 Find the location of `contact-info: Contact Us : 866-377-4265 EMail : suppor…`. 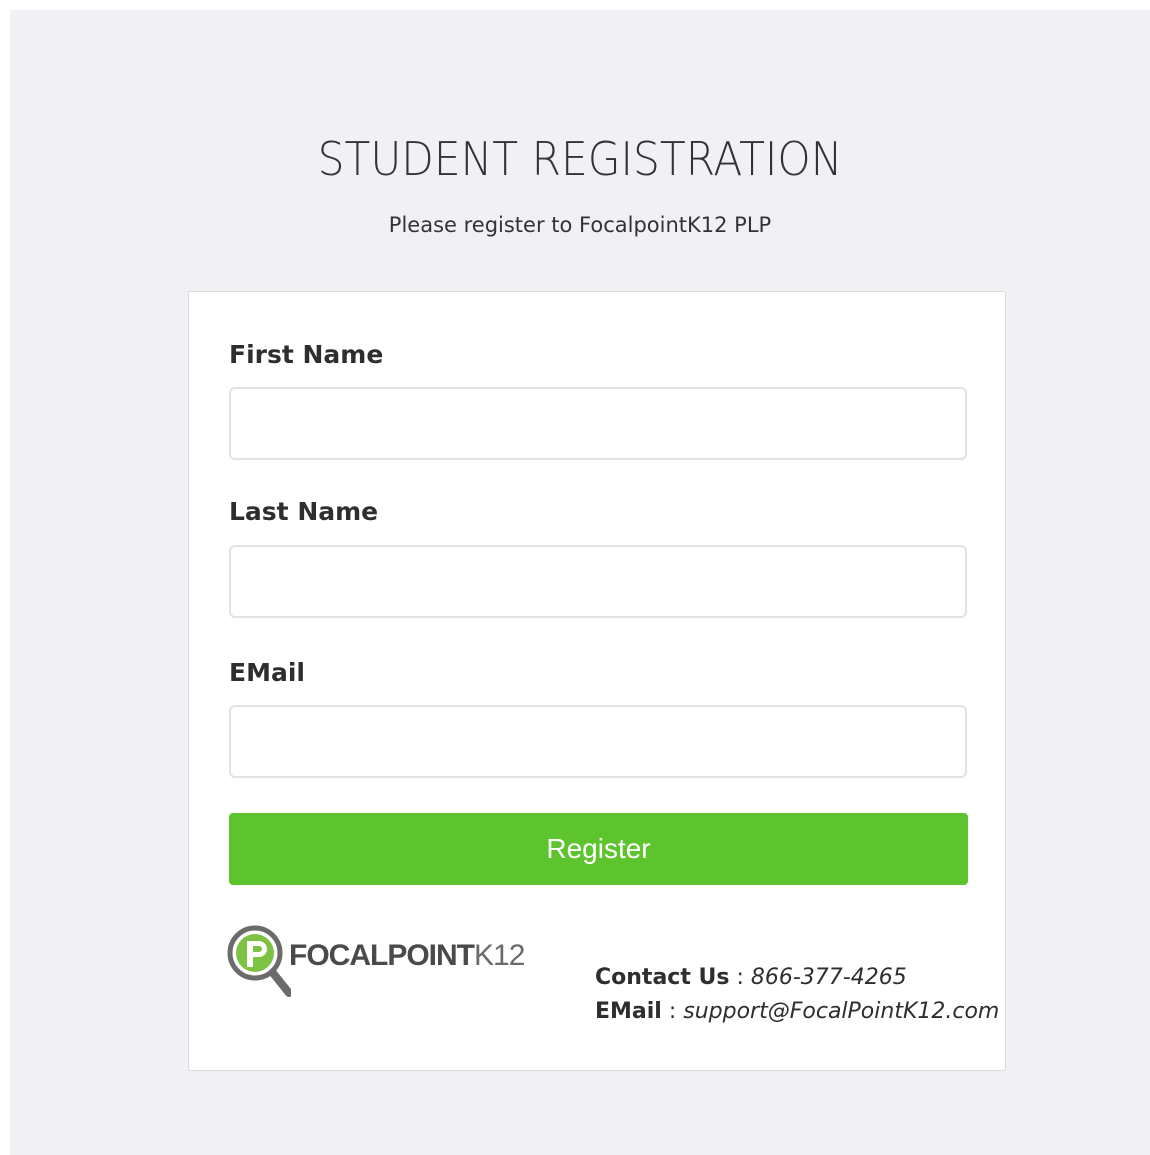

contact-info: Contact Us : 866-377-4265 EMail : suppor… is located at coordinates (797, 995).